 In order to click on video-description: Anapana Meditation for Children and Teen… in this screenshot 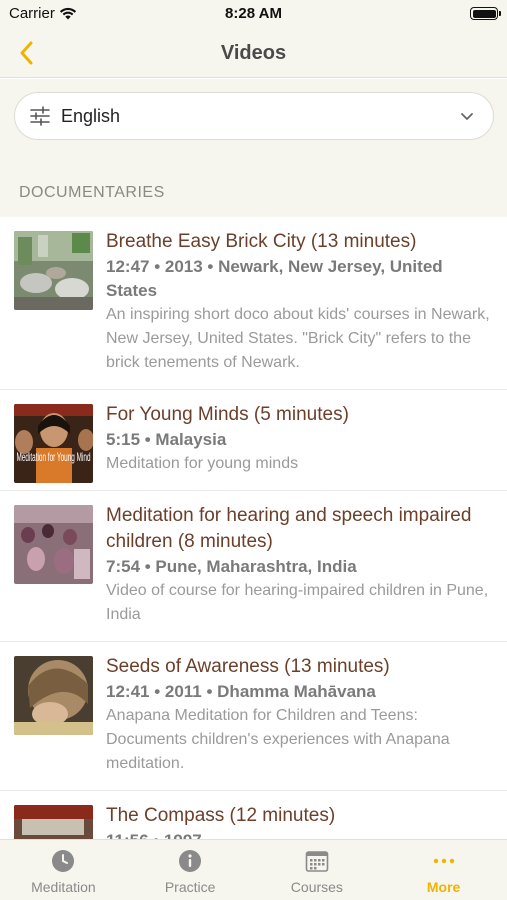, I will do `click(278, 739)`.